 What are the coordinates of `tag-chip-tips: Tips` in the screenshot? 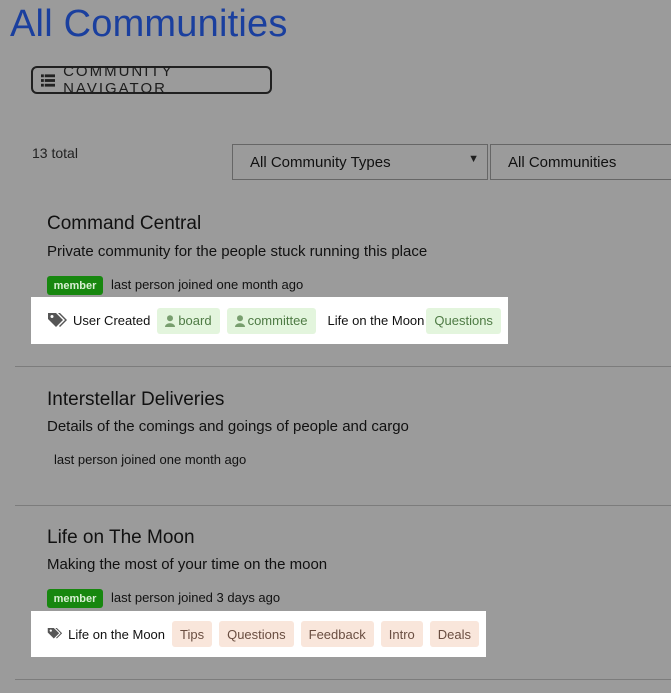 It's located at (192, 634).